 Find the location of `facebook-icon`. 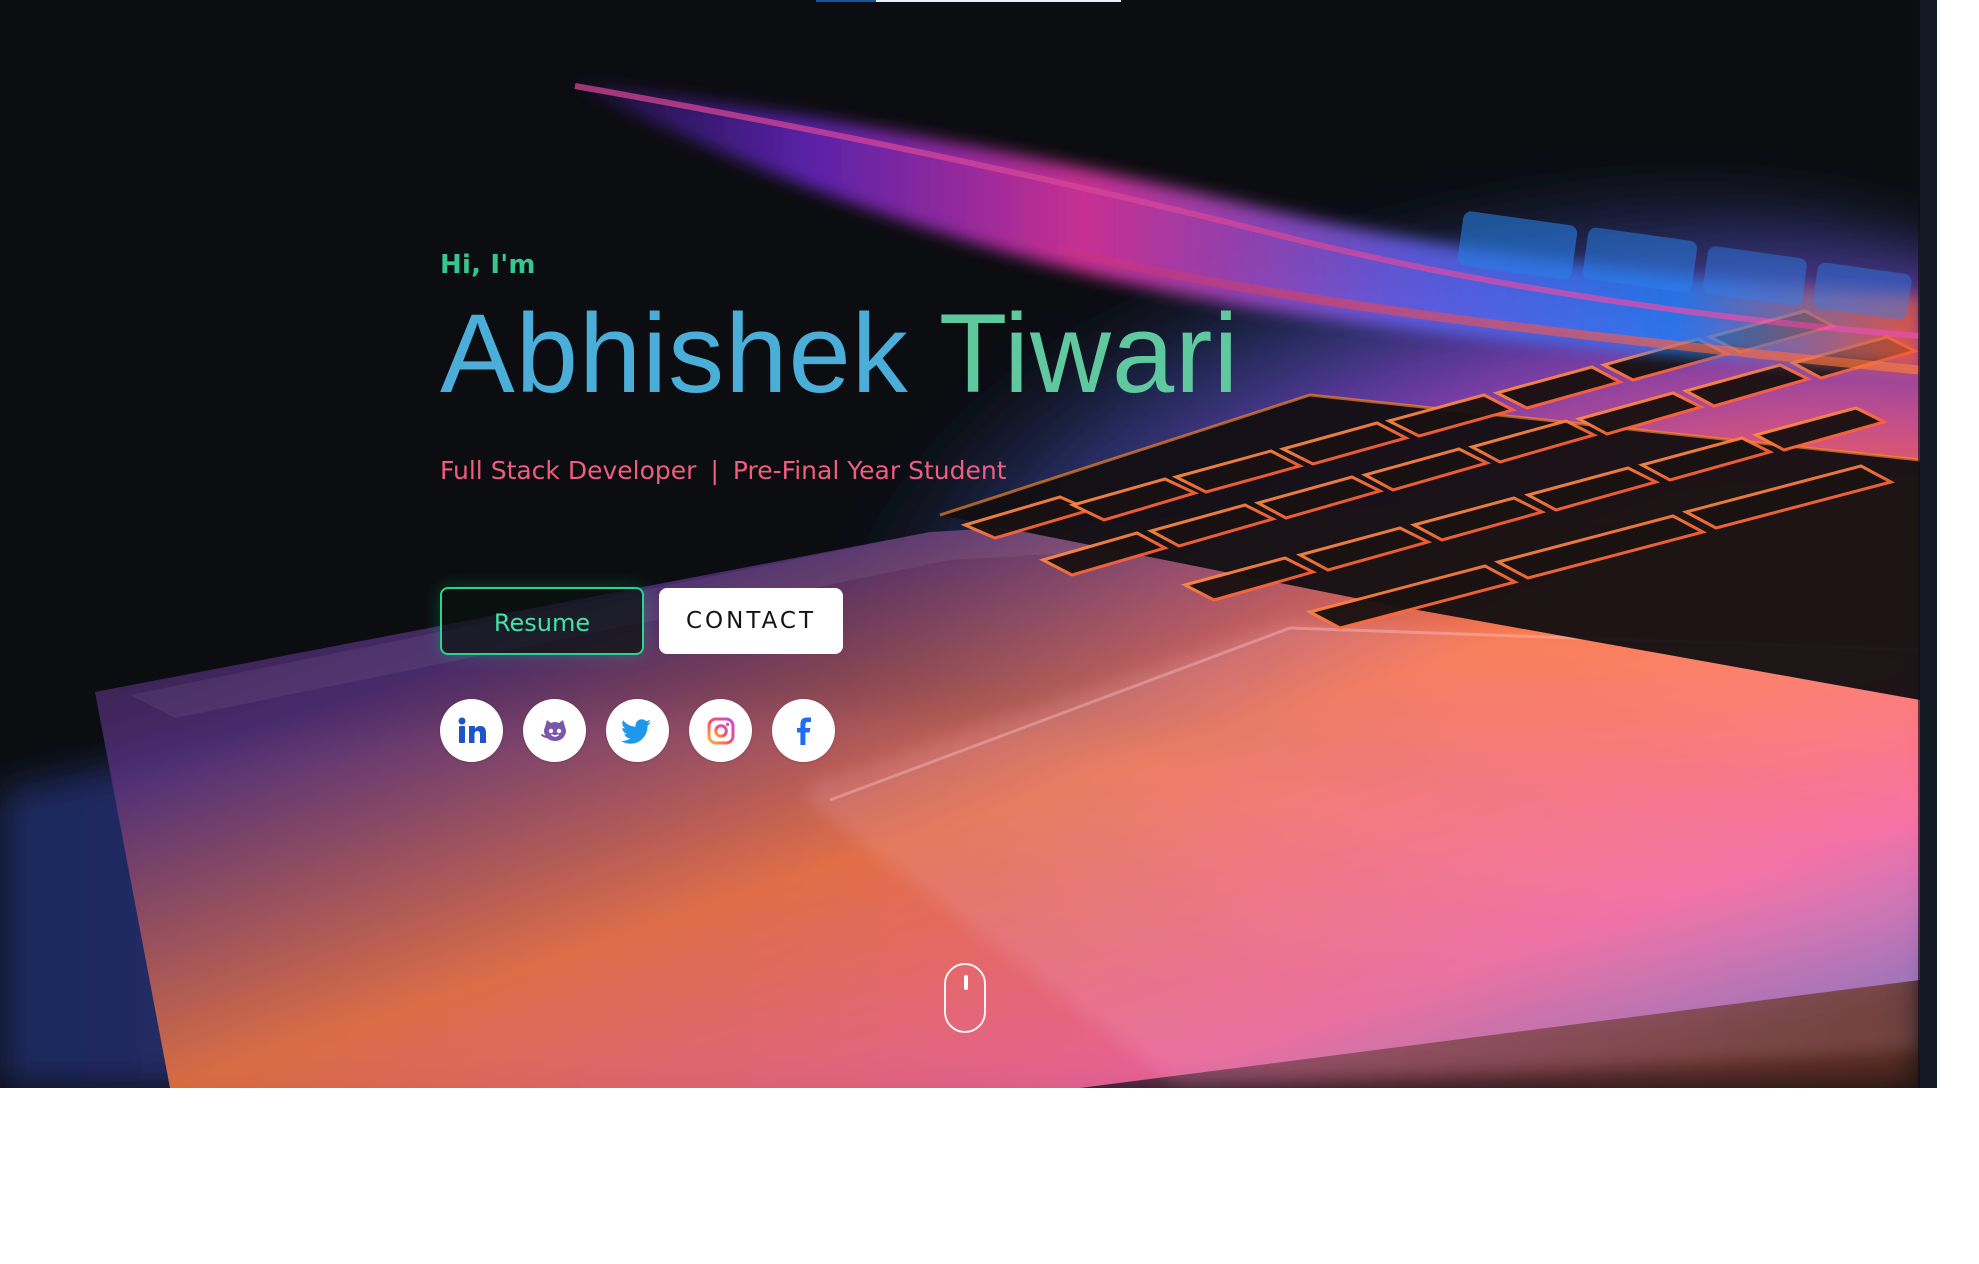

facebook-icon is located at coordinates (803, 731).